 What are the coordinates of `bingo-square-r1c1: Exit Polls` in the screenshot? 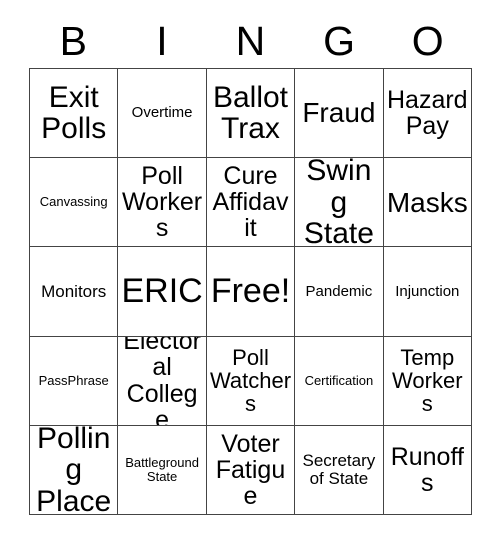 It's located at (74, 114).